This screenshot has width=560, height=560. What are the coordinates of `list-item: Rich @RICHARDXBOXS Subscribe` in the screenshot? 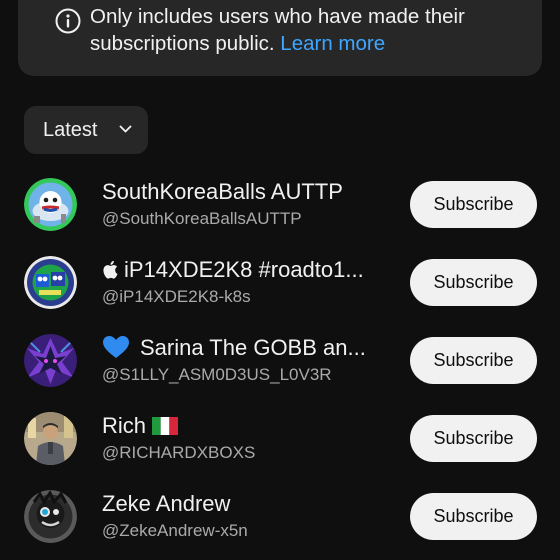 It's located at (280, 439).